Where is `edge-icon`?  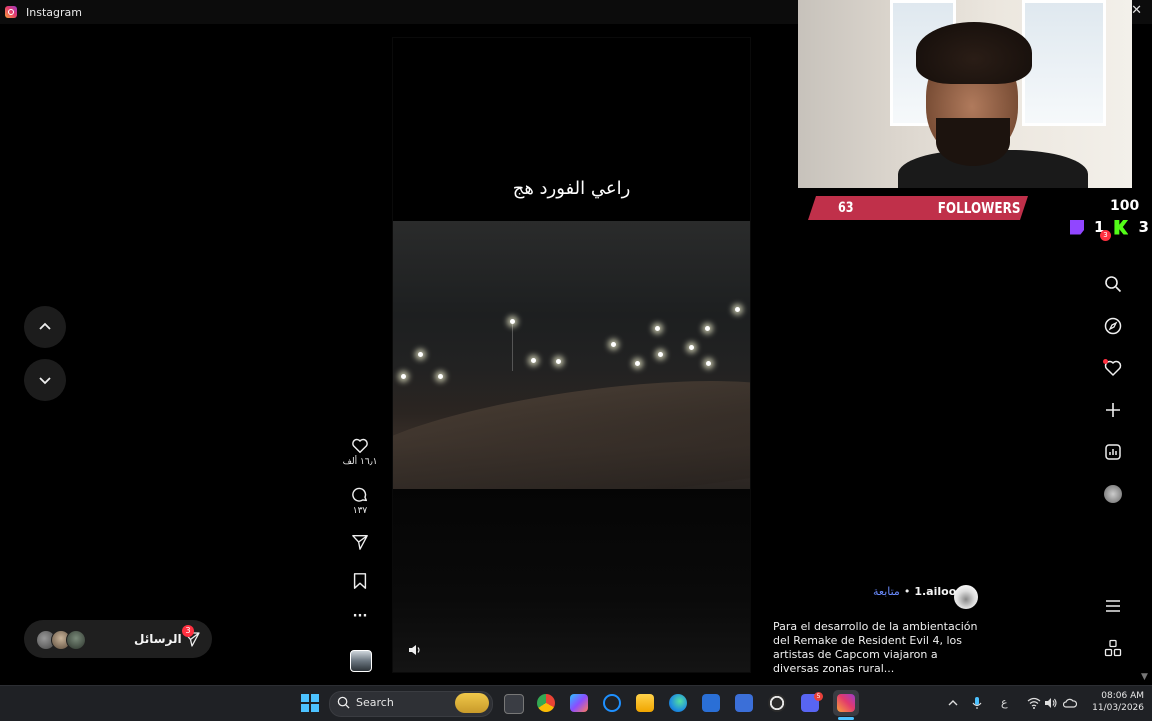
edge-icon is located at coordinates (678, 703).